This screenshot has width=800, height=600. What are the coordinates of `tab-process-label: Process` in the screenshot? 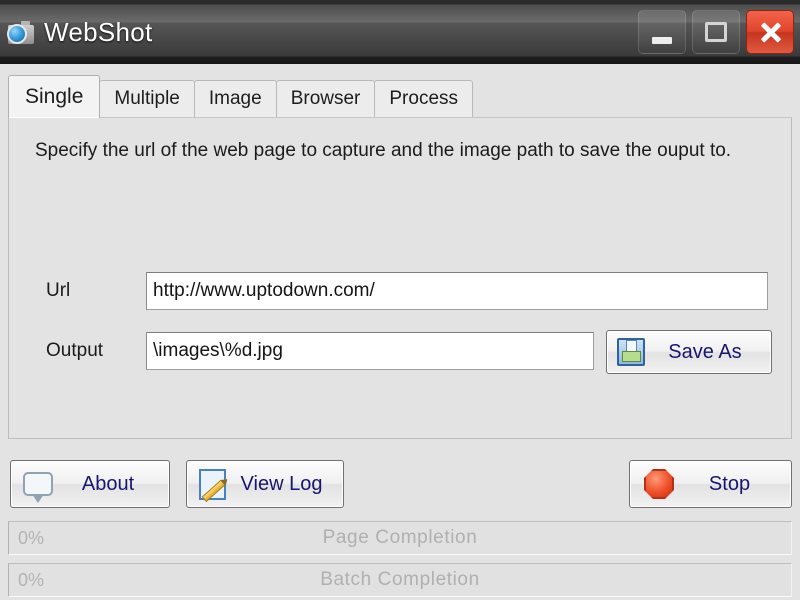 It's located at (424, 98).